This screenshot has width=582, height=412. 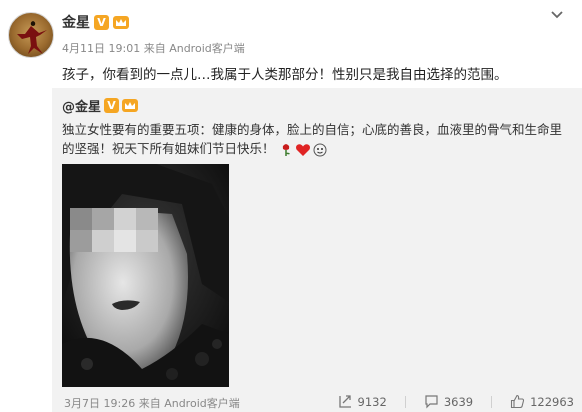 I want to click on repost-source: Android客户端, so click(x=202, y=403).